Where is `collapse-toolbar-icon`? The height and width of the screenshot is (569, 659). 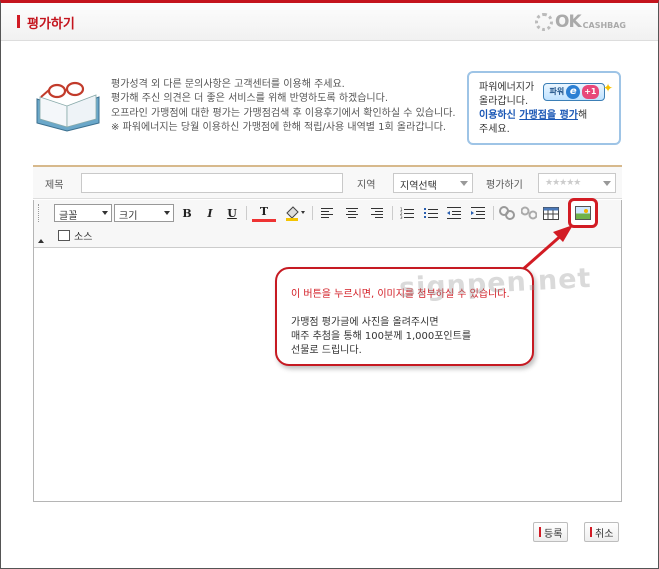
collapse-toolbar-icon is located at coordinates (41, 241).